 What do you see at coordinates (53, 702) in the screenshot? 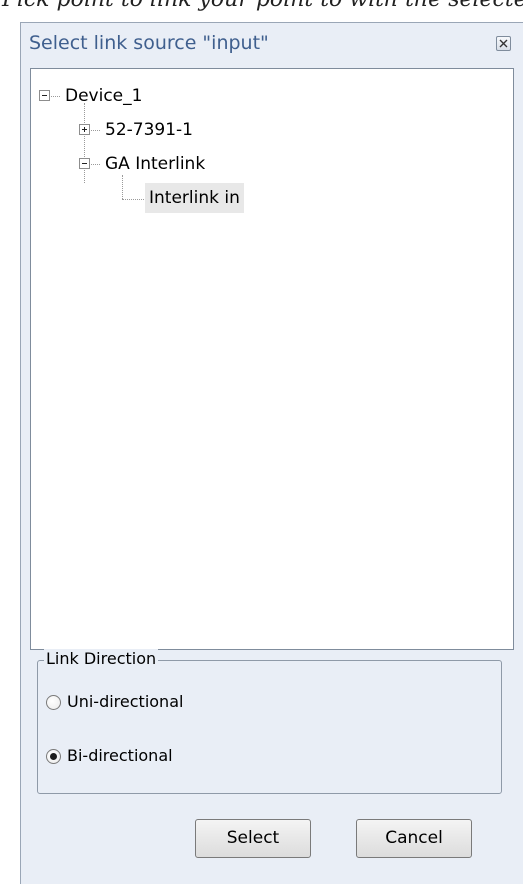
I see `radio-unchecked-icon` at bounding box center [53, 702].